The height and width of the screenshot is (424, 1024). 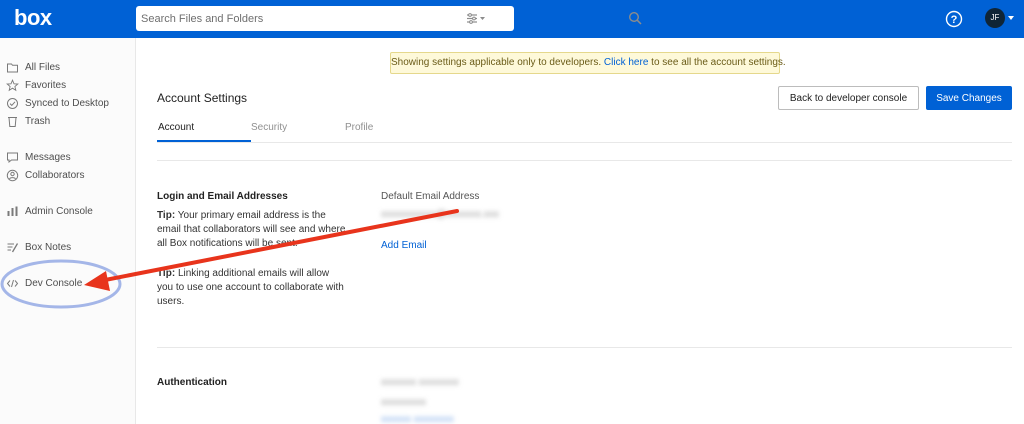 I want to click on sidebar-item-dev-console: Dev Console, so click(x=44, y=283).